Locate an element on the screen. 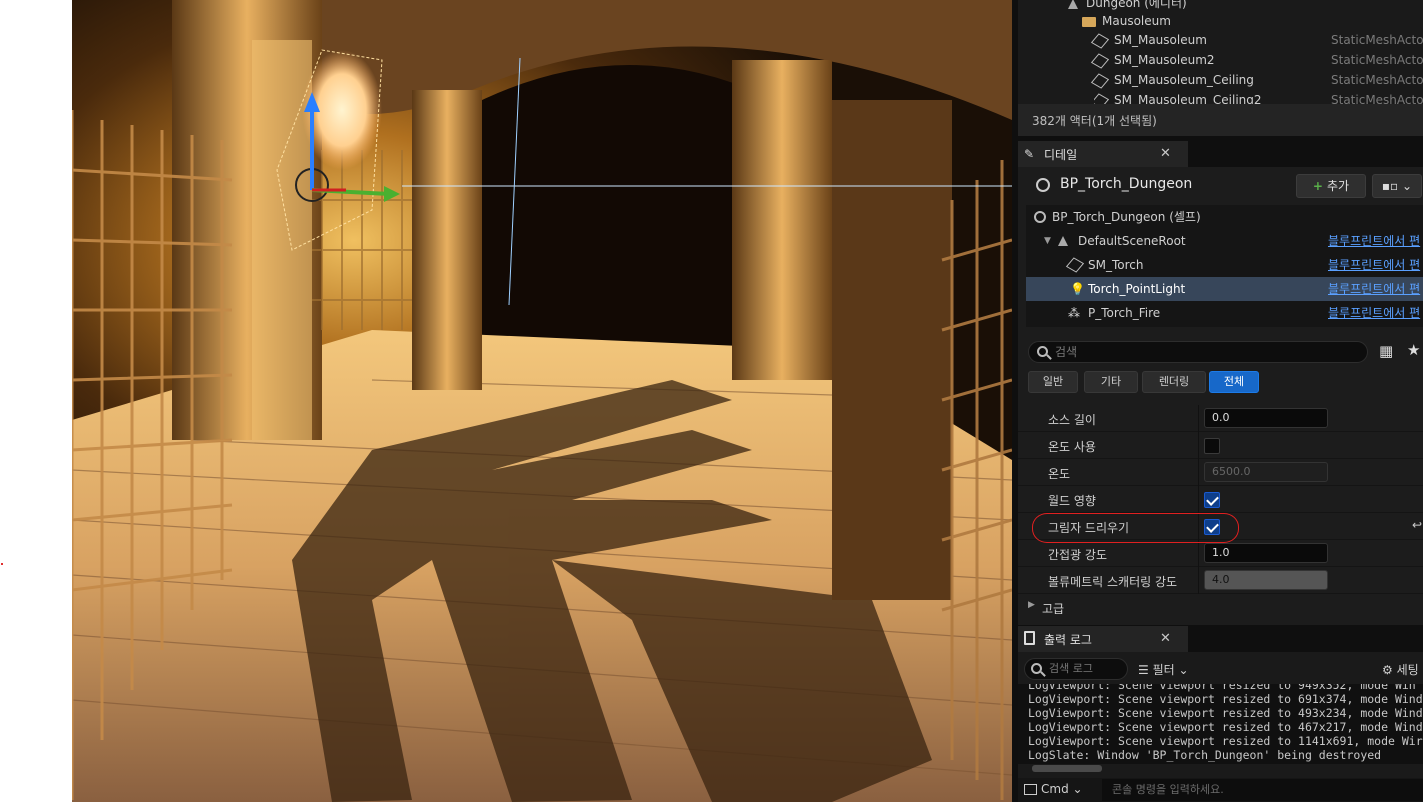 This screenshot has width=1423, height=802. prop-advanced: ▶ 고급 is located at coordinates (1220, 607).